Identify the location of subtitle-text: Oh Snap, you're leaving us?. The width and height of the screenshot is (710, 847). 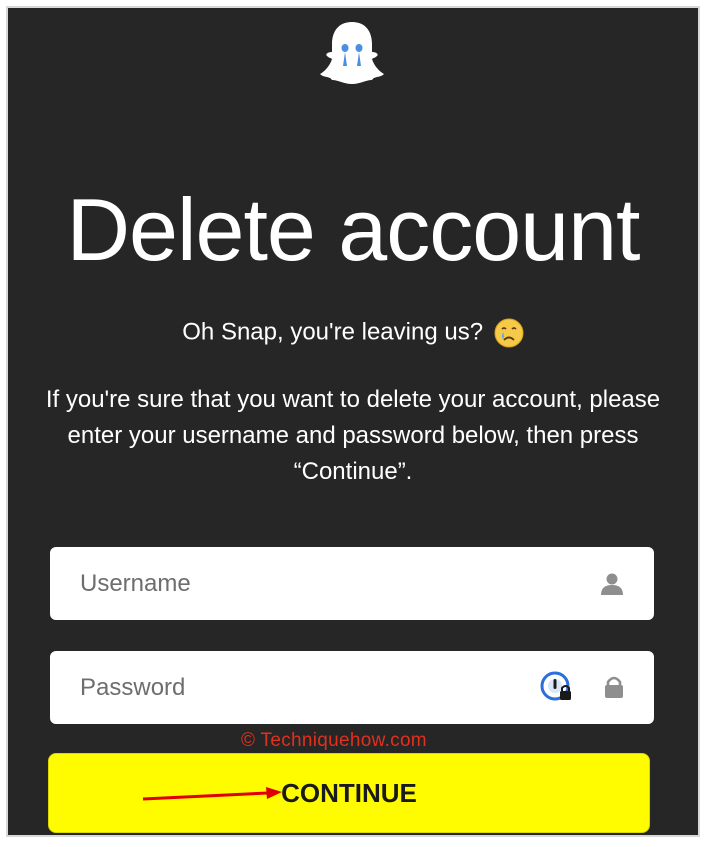
(333, 332).